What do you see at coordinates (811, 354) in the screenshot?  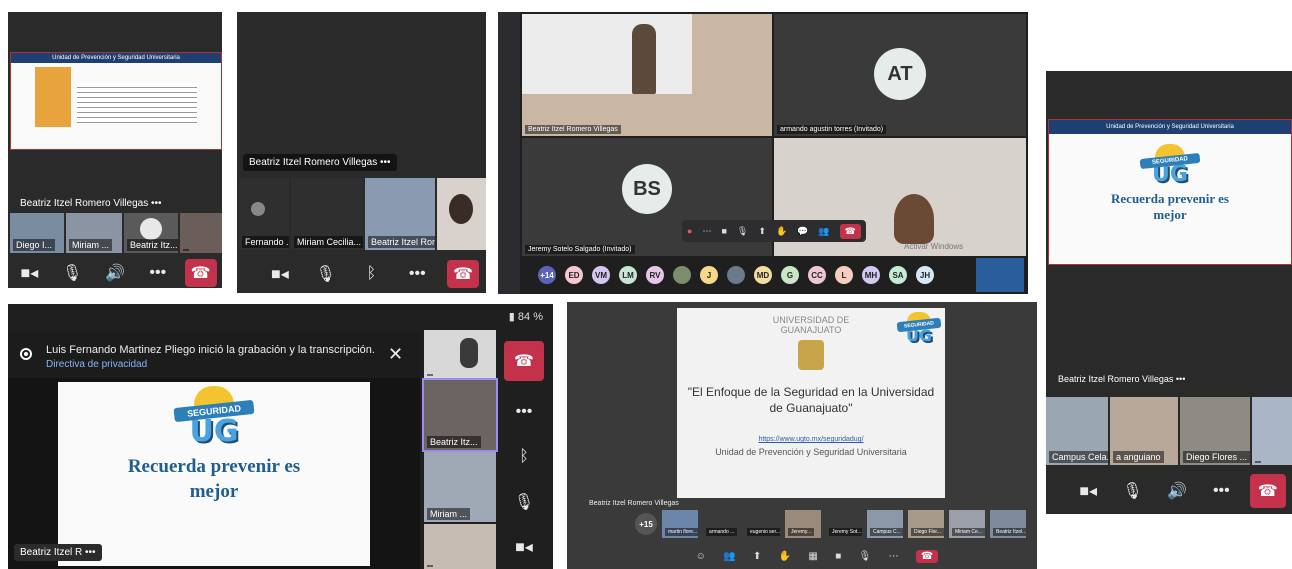 I see `university-crest` at bounding box center [811, 354].